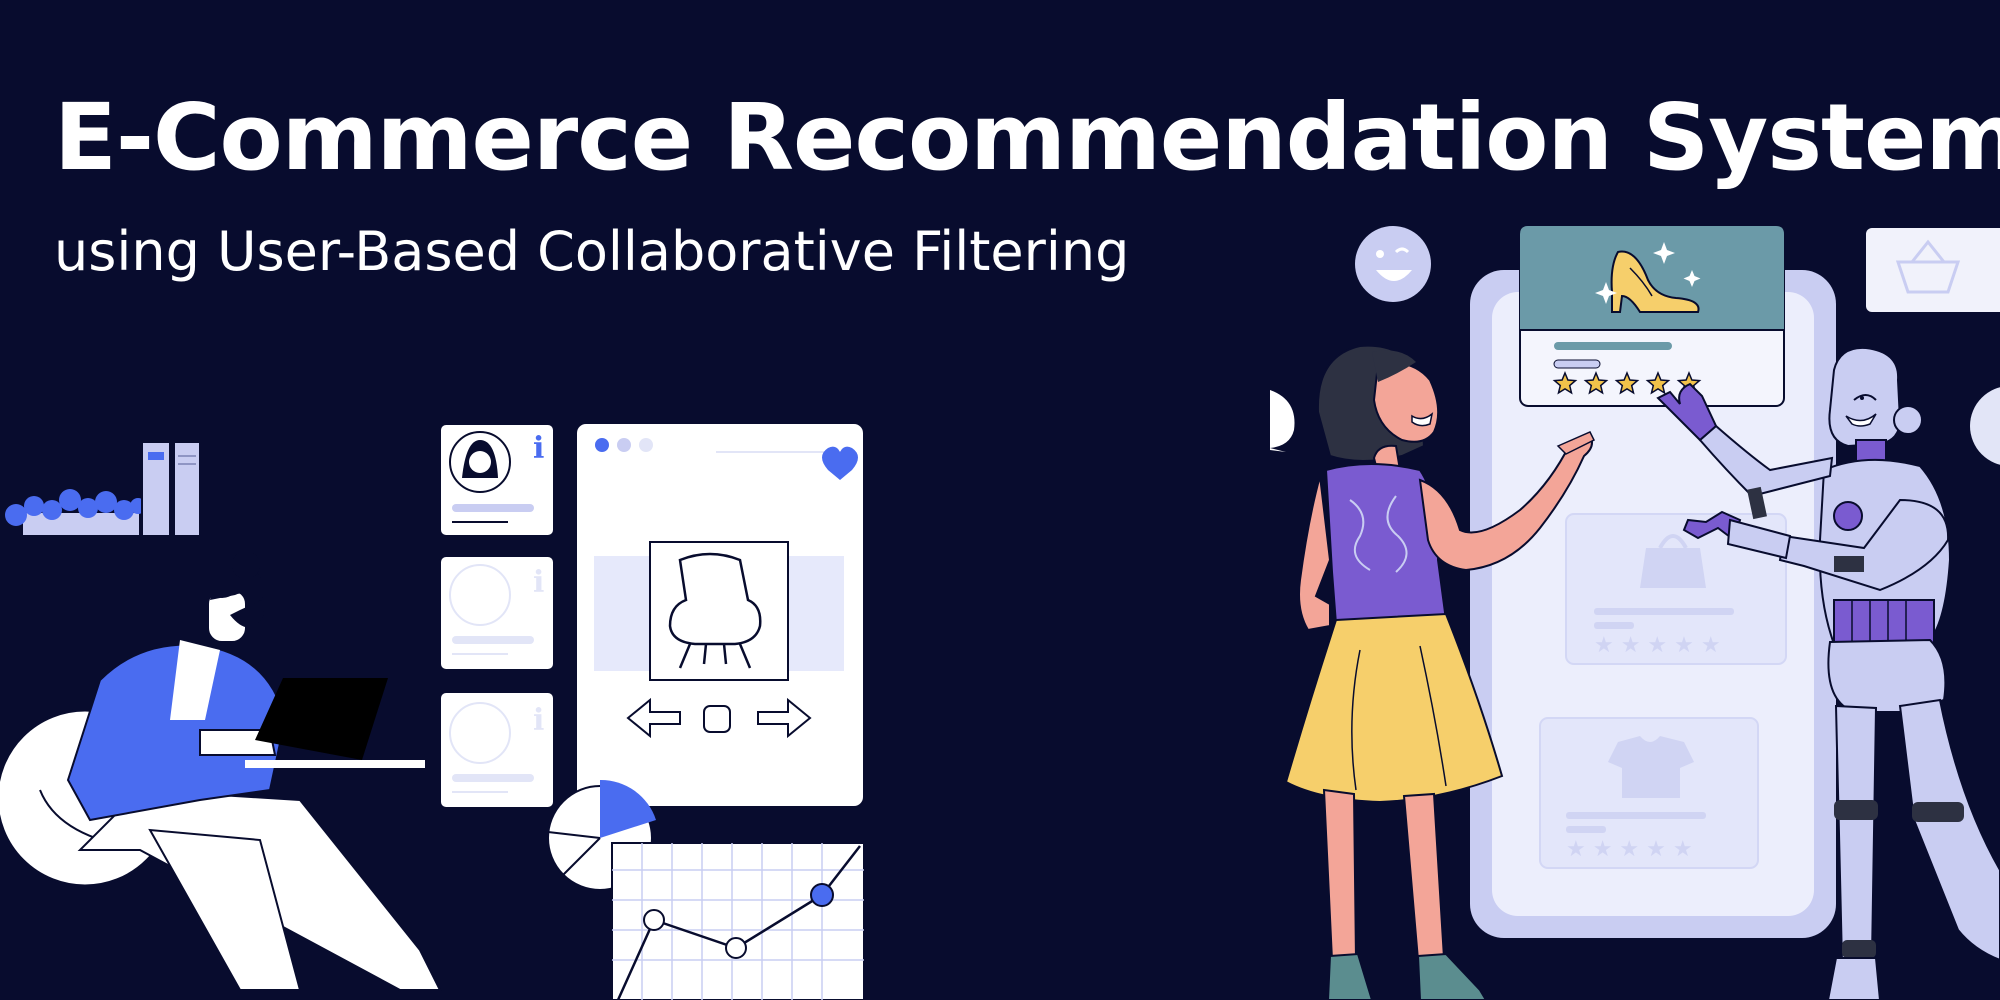  What do you see at coordinates (1393, 264) in the screenshot?
I see `smiley-icon` at bounding box center [1393, 264].